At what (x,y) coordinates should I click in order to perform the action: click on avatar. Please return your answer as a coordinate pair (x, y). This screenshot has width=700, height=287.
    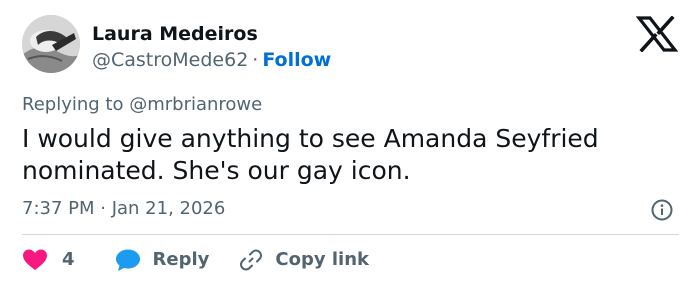
    Looking at the image, I should click on (51, 44).